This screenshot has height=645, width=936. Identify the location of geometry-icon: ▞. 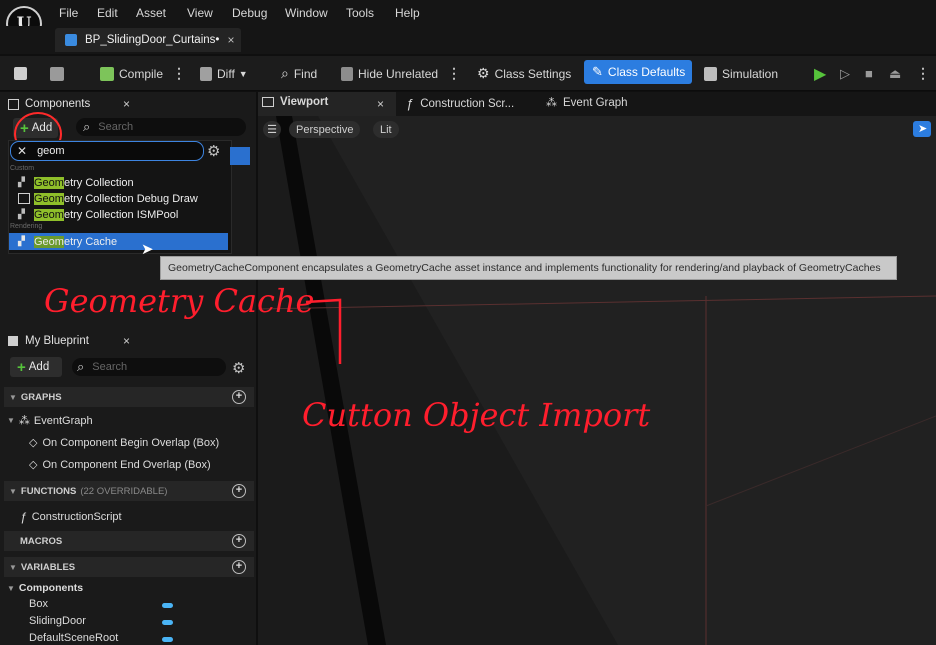
(21, 241).